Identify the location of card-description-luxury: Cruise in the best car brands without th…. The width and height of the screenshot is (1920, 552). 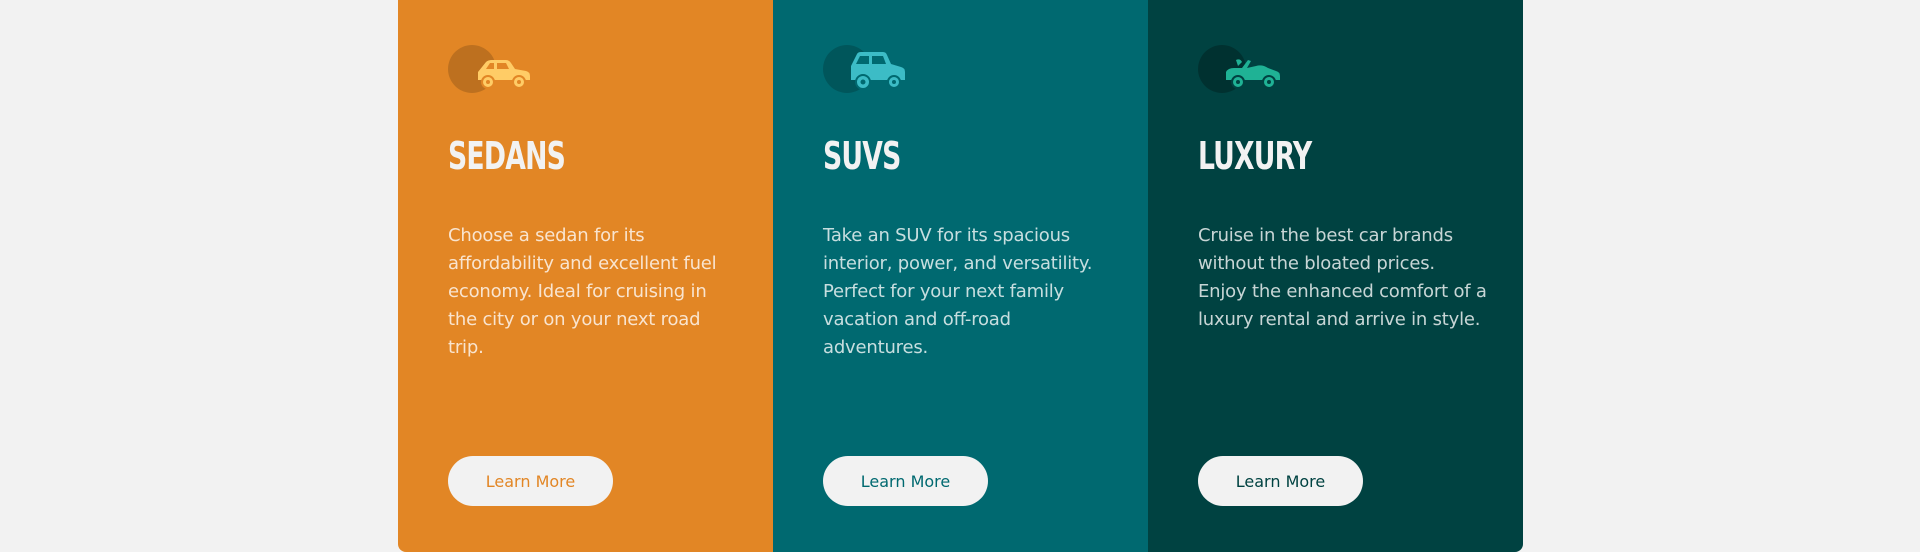
(1342, 277).